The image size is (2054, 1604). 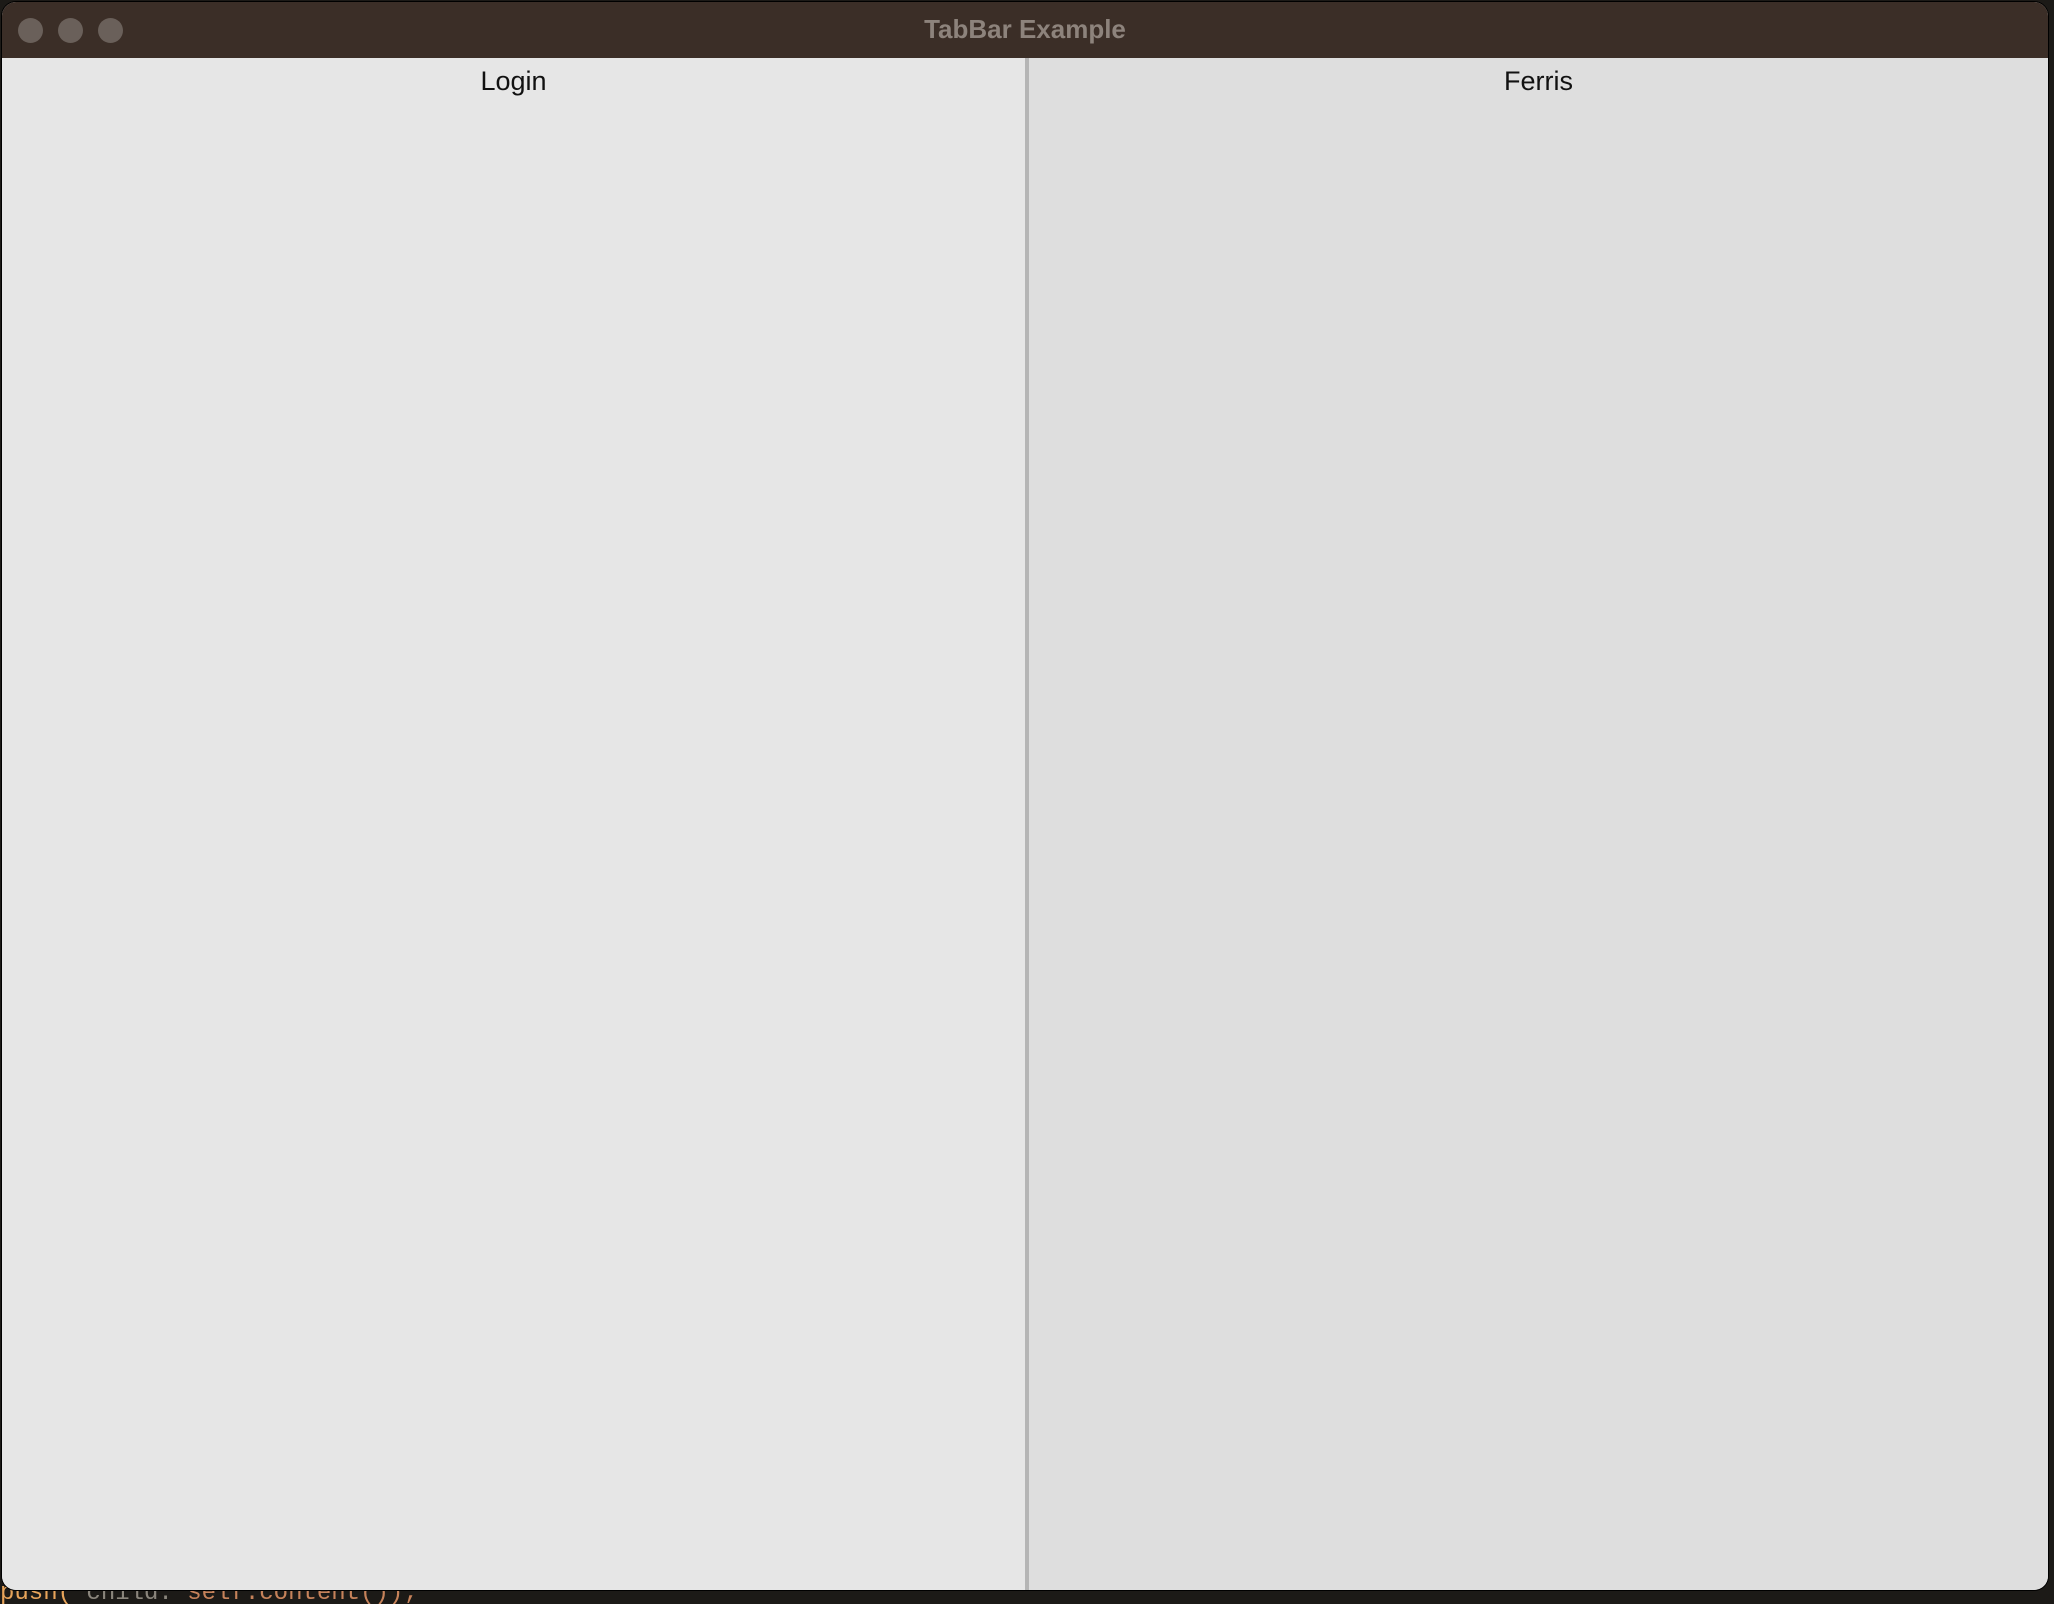 What do you see at coordinates (1538, 81) in the screenshot?
I see `tab-ferris-label: Ferris` at bounding box center [1538, 81].